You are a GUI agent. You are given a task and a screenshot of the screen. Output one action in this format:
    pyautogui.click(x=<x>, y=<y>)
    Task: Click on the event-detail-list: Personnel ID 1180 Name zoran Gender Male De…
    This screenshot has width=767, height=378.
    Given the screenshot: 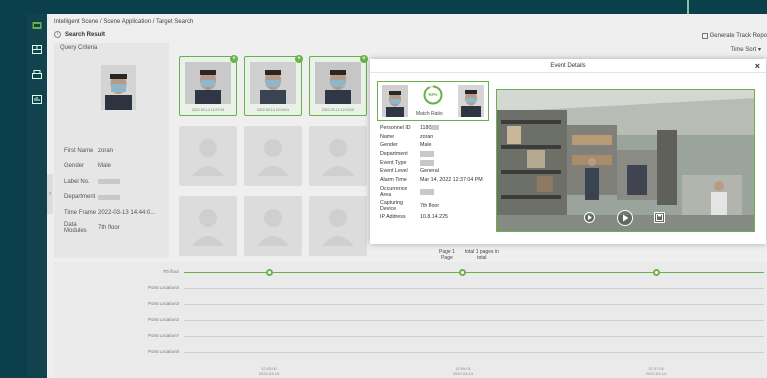 What is the action you would take?
    pyautogui.click(x=431, y=174)
    